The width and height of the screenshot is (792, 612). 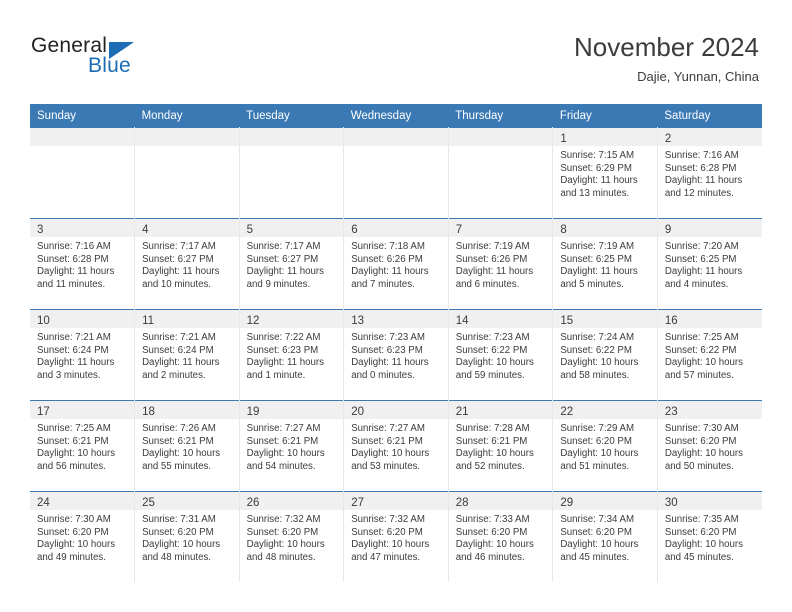 I want to click on daylight-text-line2: and 7 minutes., so click(x=383, y=284).